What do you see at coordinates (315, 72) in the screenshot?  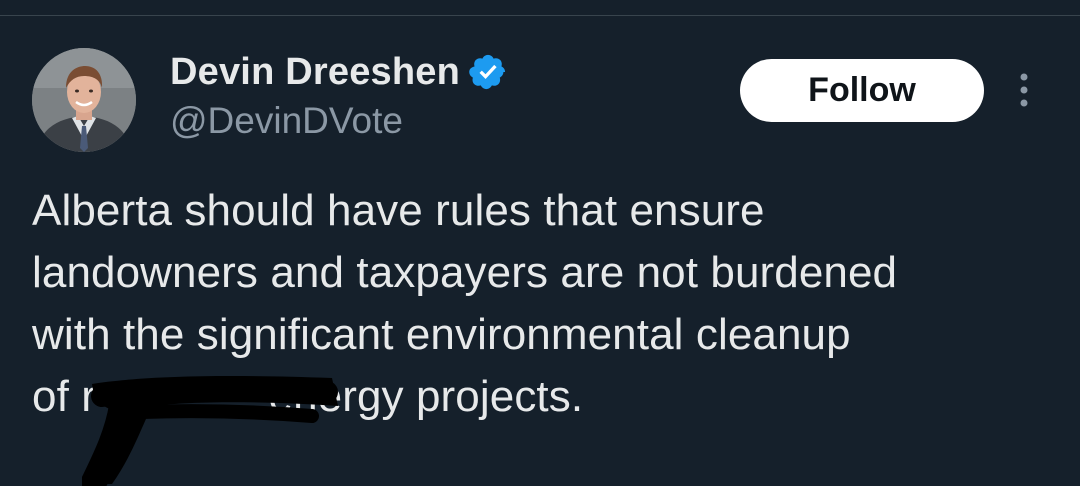 I see `author-display-name: Devin Dreeshen` at bounding box center [315, 72].